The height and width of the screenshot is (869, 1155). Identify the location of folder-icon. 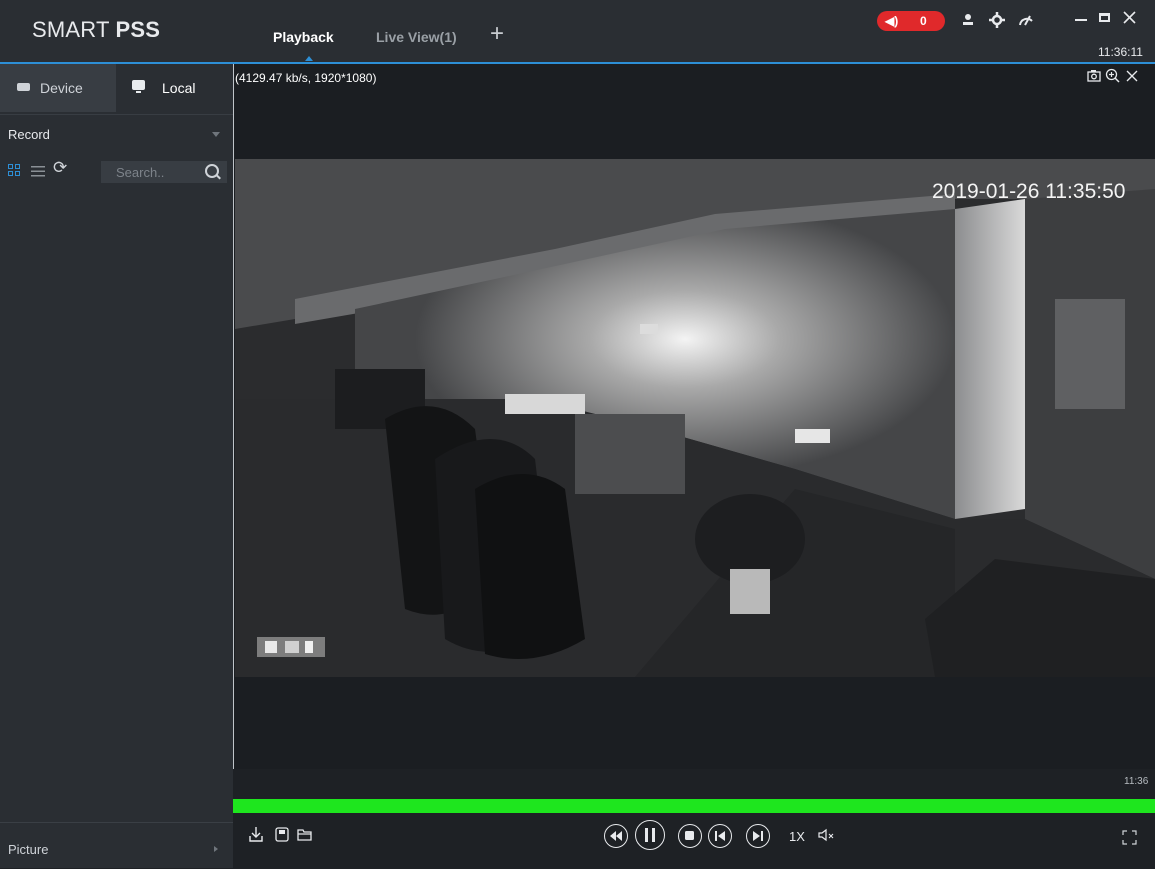
(304, 834).